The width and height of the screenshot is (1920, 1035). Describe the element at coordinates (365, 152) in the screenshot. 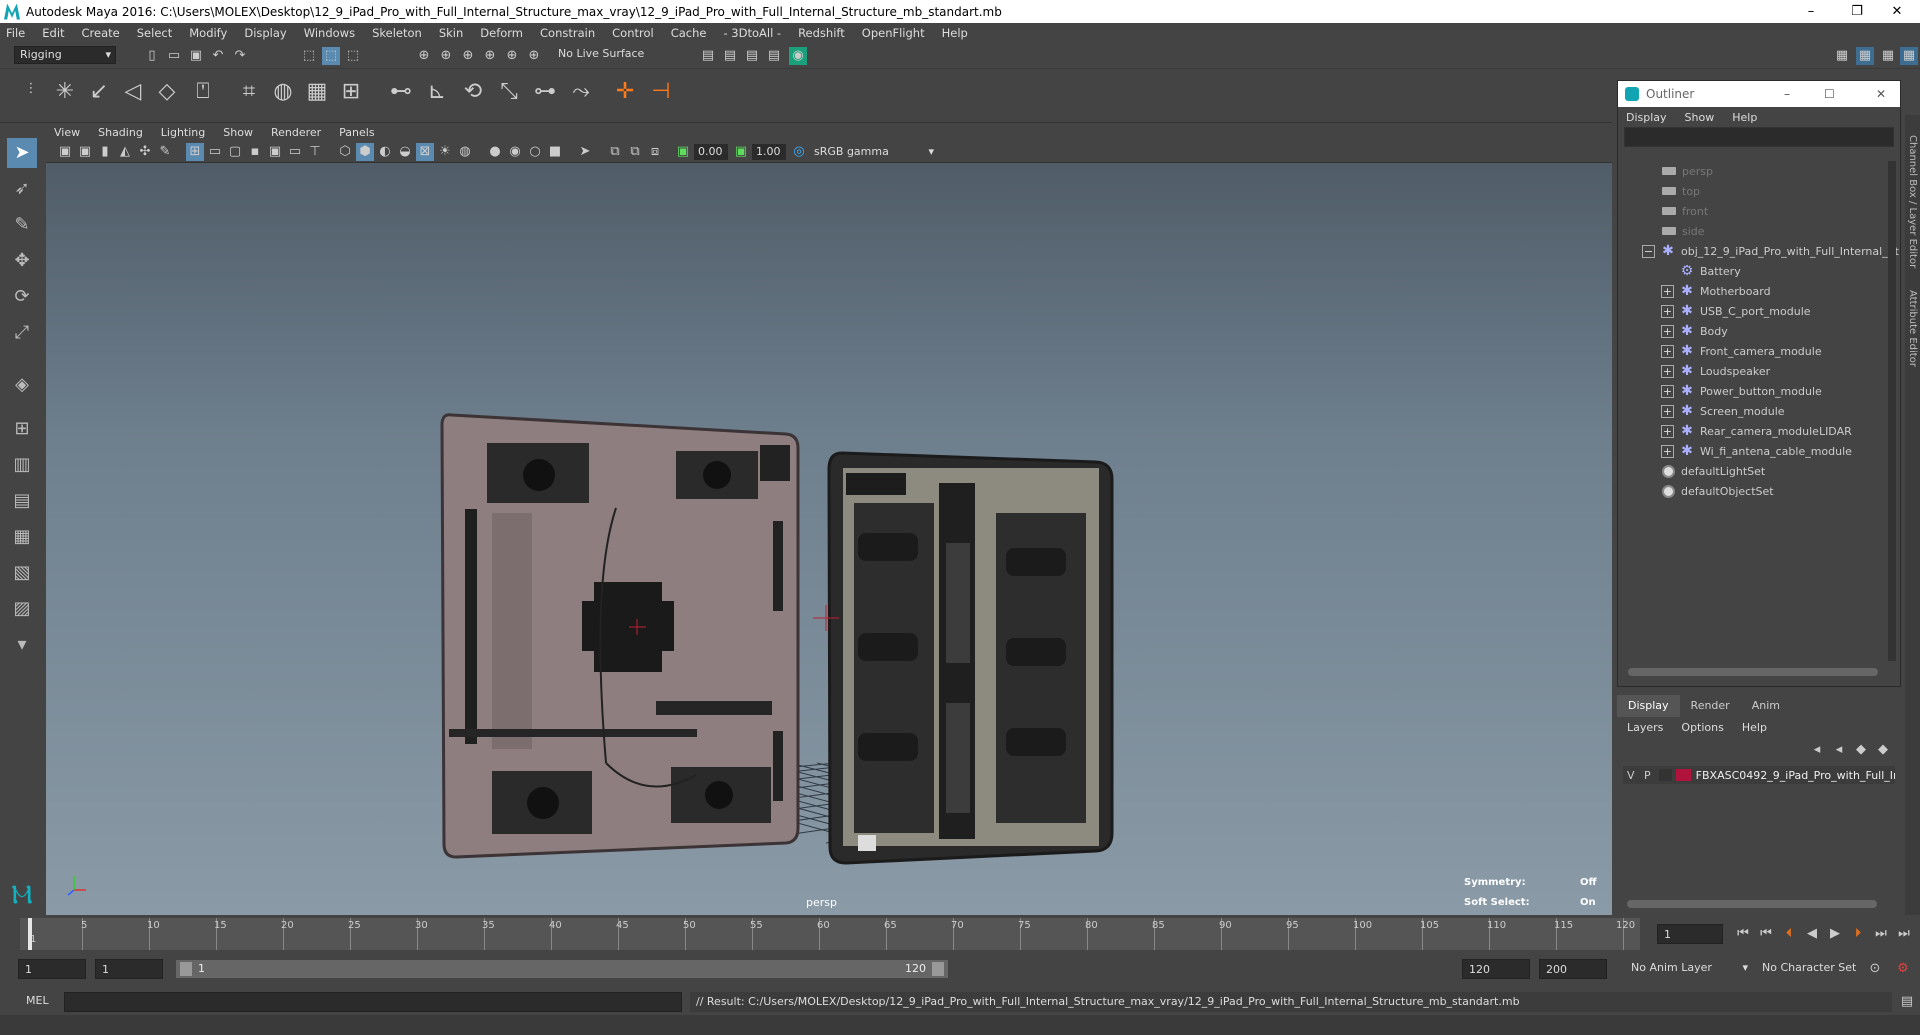

I see `smooth-shade-icon: ⬢` at that location.